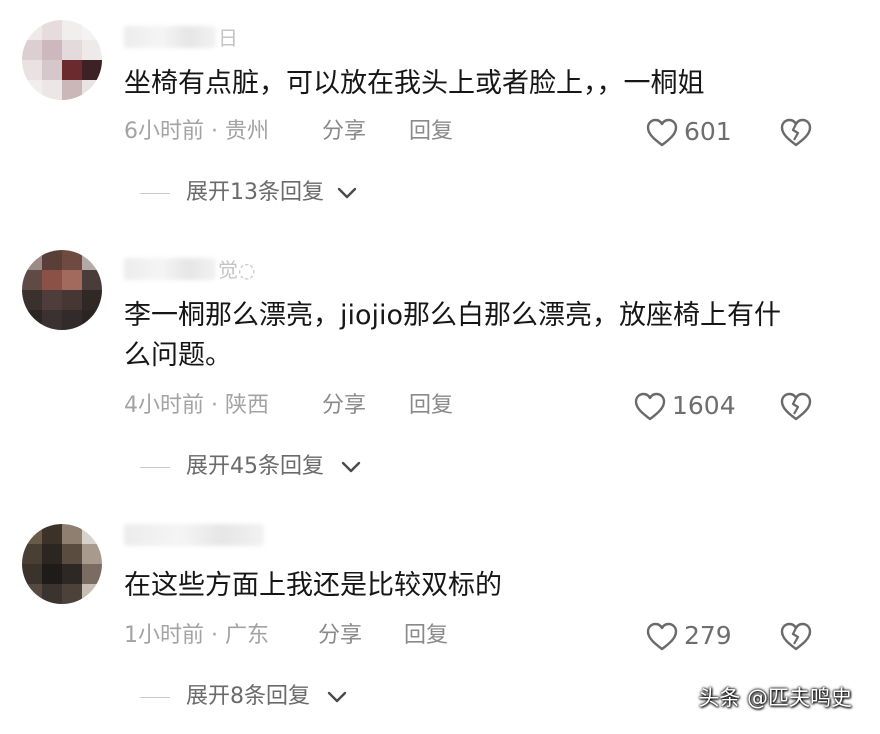  Describe the element at coordinates (197, 405) in the screenshot. I see `comment-time-location: 4小时前 · 陕西` at that location.